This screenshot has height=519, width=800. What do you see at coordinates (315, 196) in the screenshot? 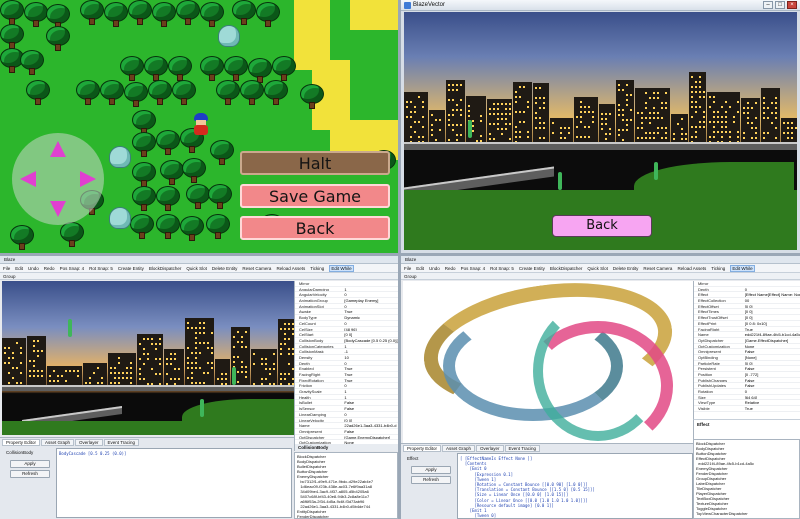
I see `save-game-button: Save Game` at bounding box center [315, 196].